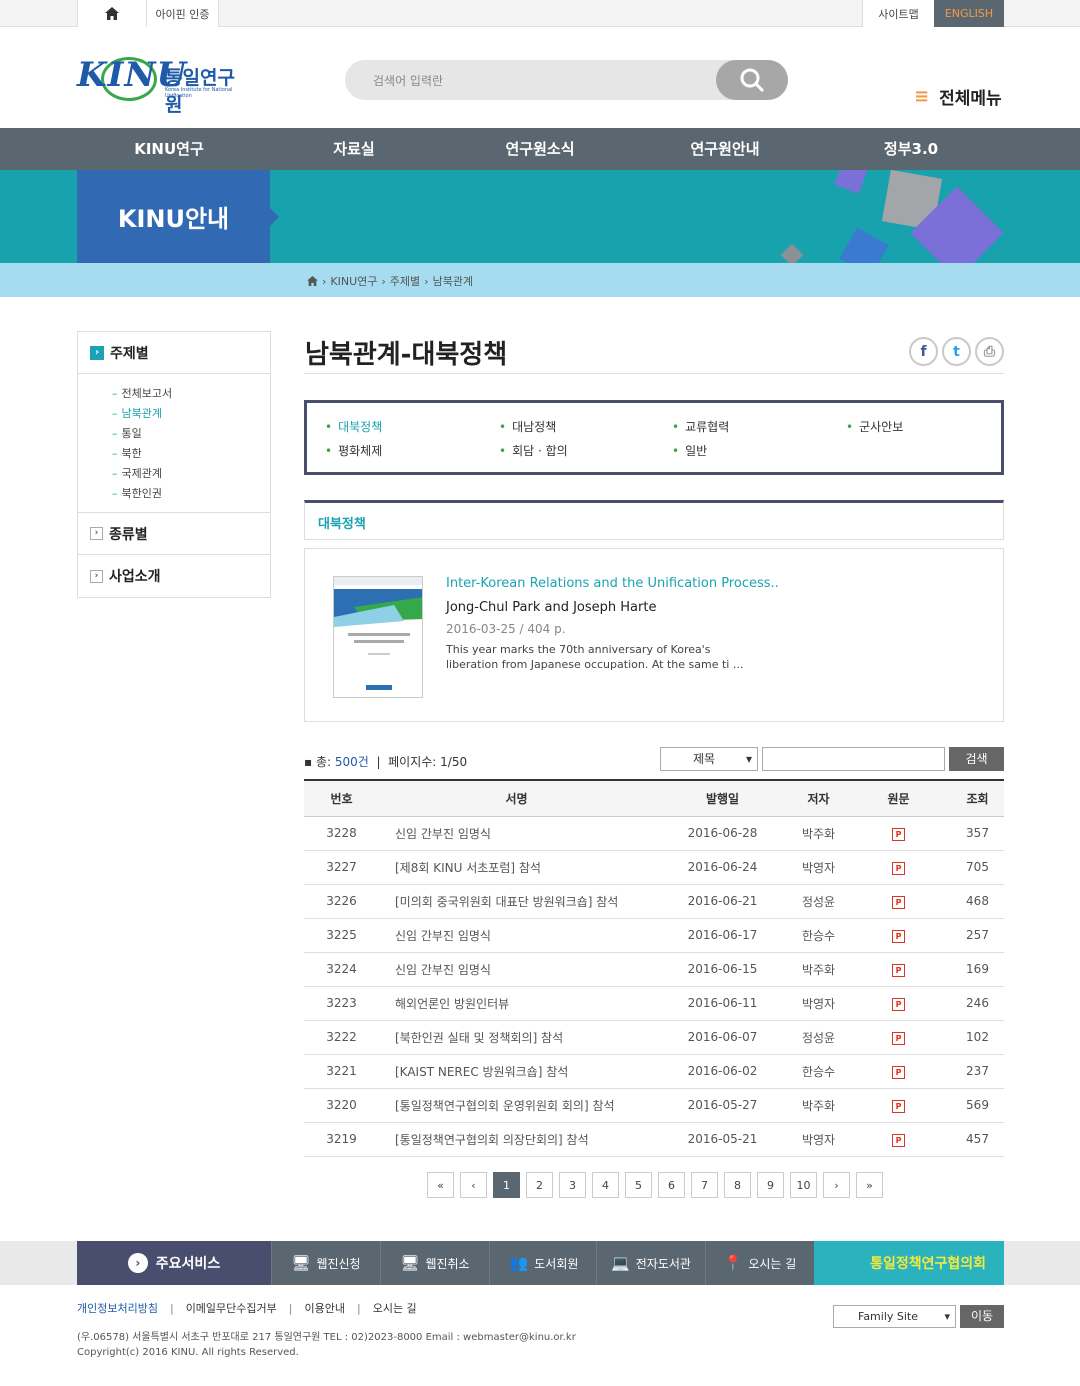  I want to click on email-refusal-link: 이메일무단수집거부, so click(231, 1308).